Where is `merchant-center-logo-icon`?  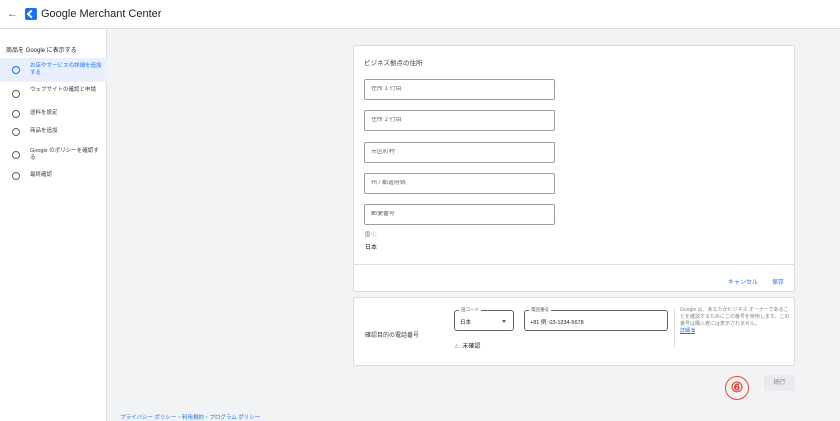 merchant-center-logo-icon is located at coordinates (31, 14).